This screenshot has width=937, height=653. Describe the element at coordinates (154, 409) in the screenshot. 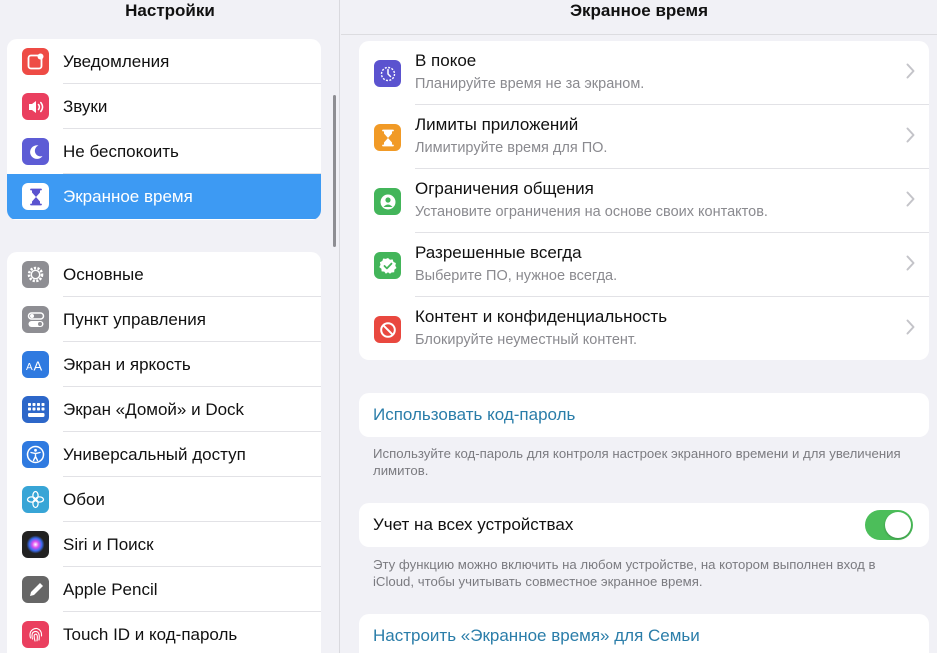

I see `sidebar-item-label: Экран «Домой» и Dock` at that location.